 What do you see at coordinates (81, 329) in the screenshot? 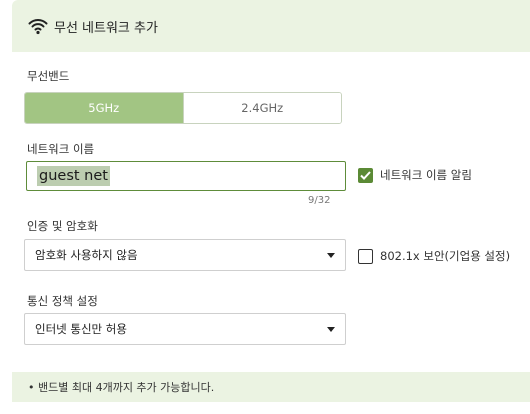
I see `policy-select-value: 인터넷 통신만 허용` at bounding box center [81, 329].